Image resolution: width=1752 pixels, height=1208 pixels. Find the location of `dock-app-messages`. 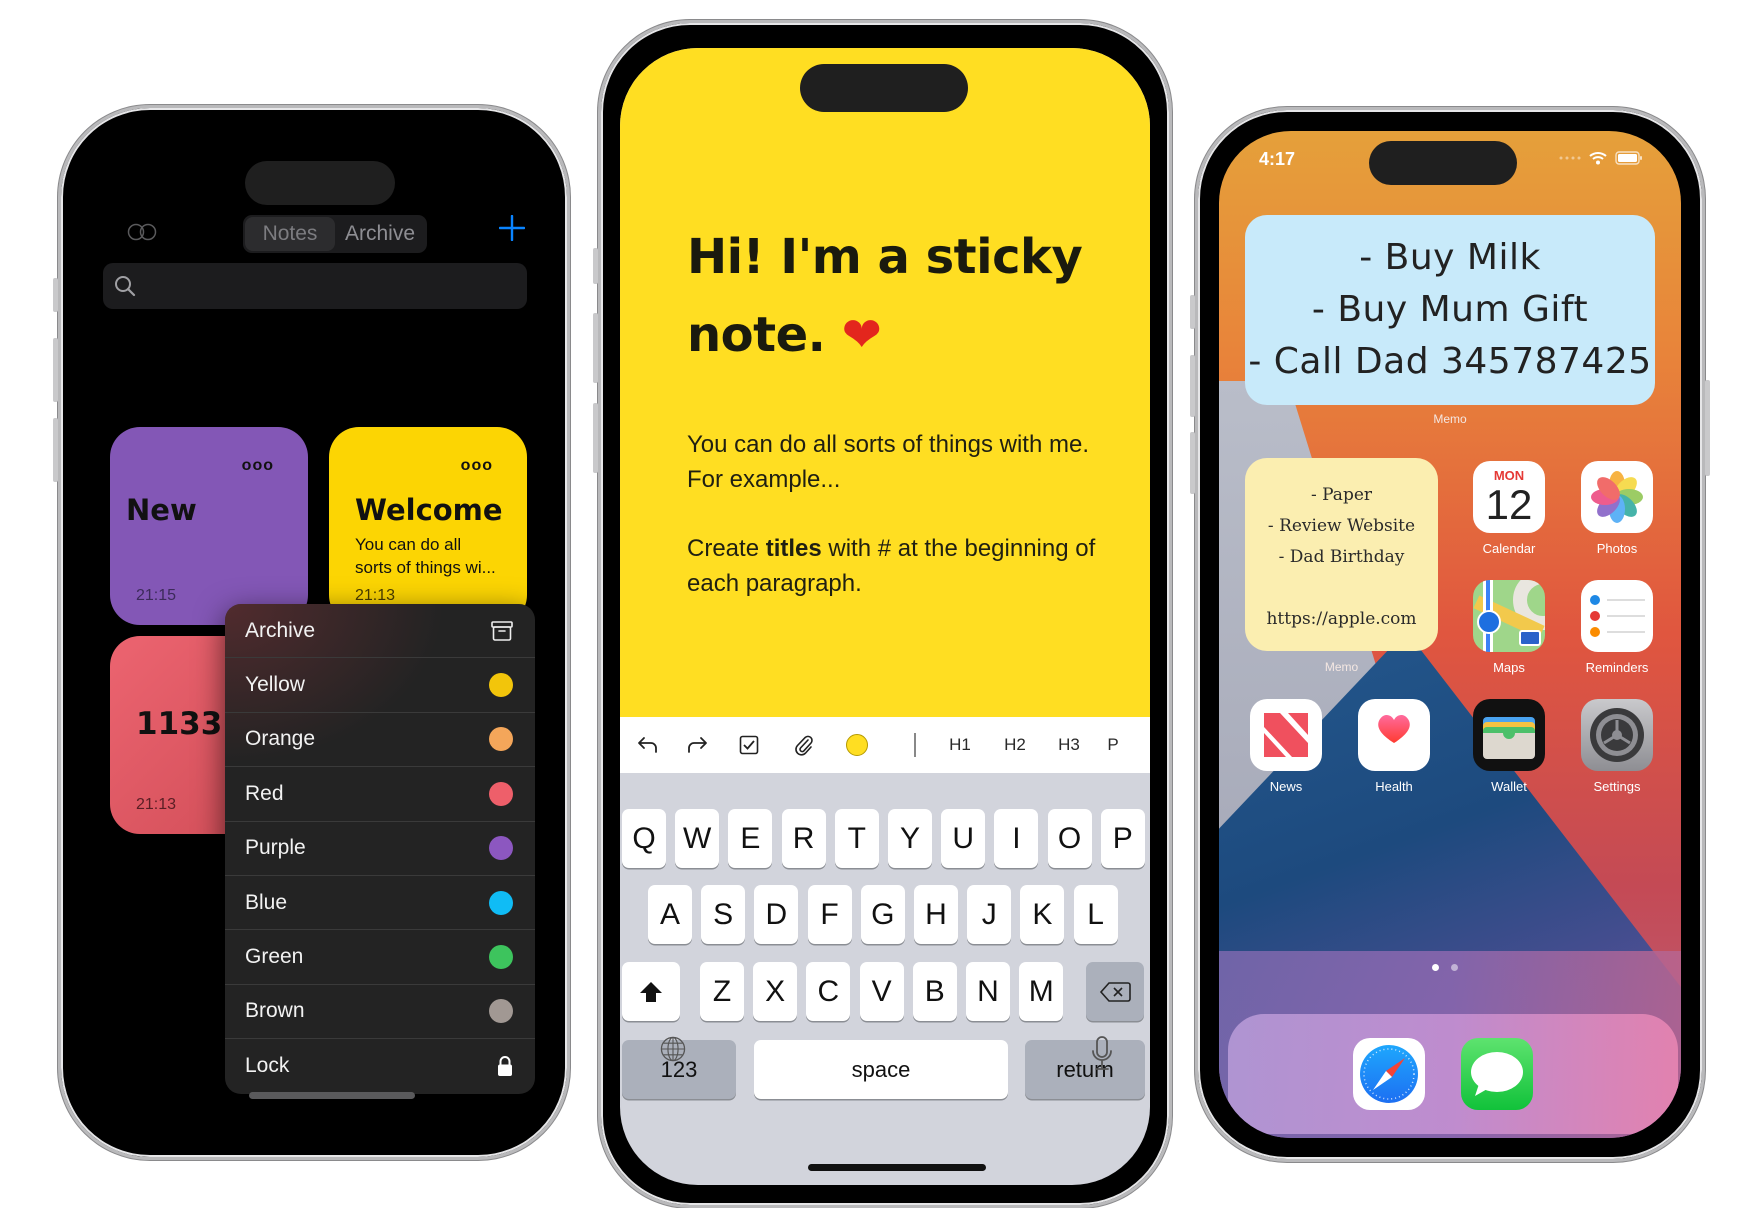

dock-app-messages is located at coordinates (1497, 1074).